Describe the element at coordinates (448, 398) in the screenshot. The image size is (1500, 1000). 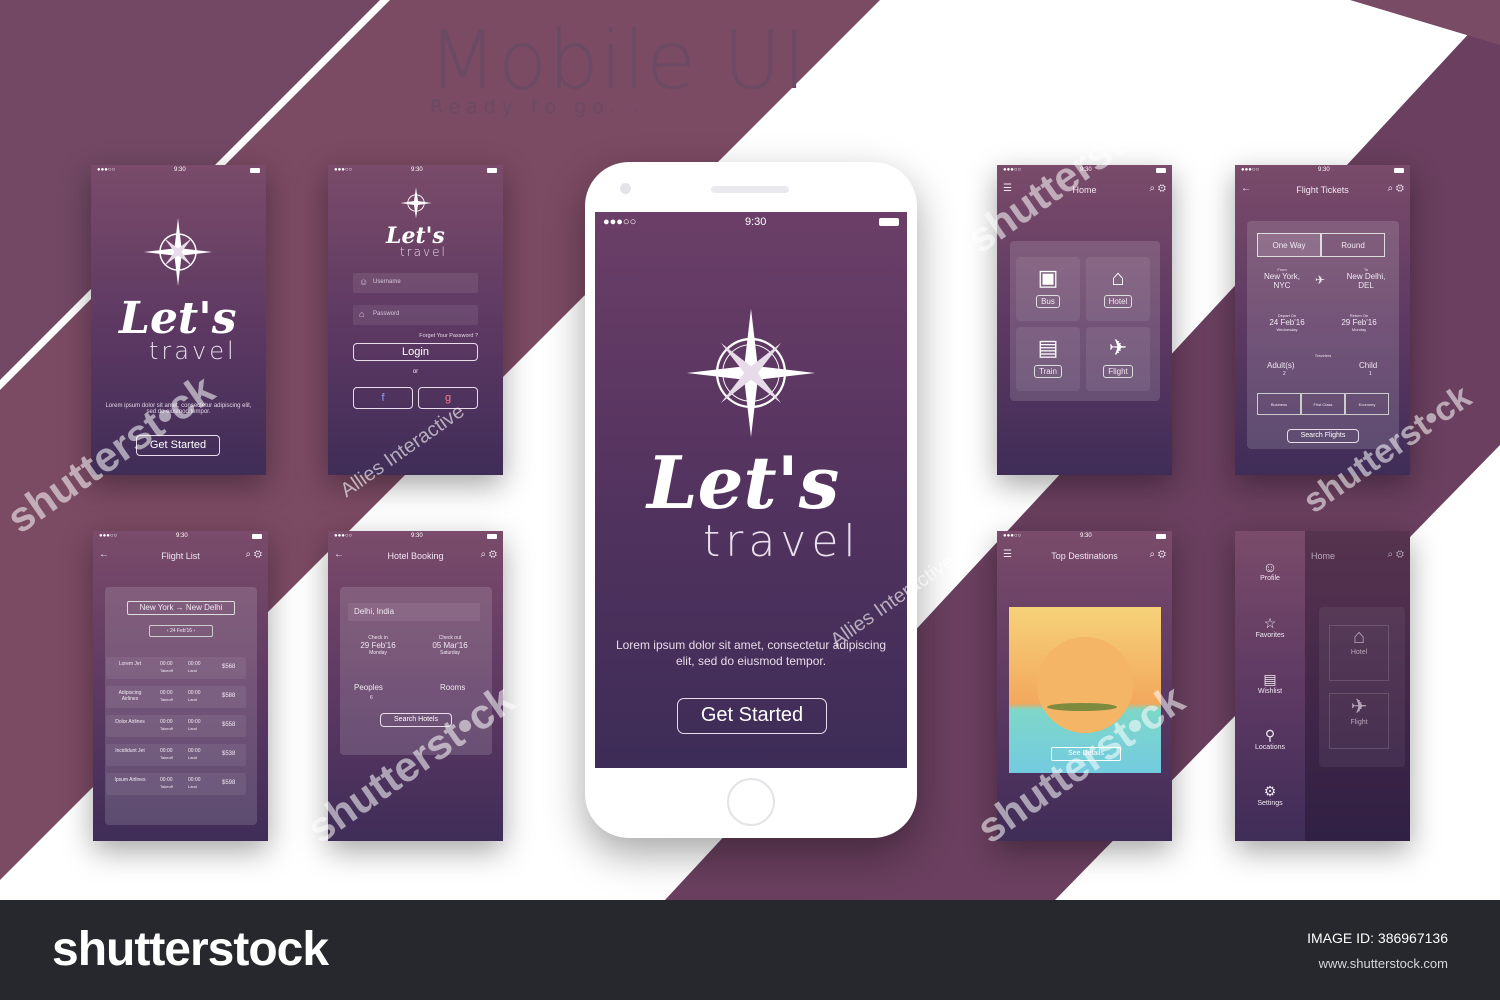
I see `google-login-button: g` at that location.